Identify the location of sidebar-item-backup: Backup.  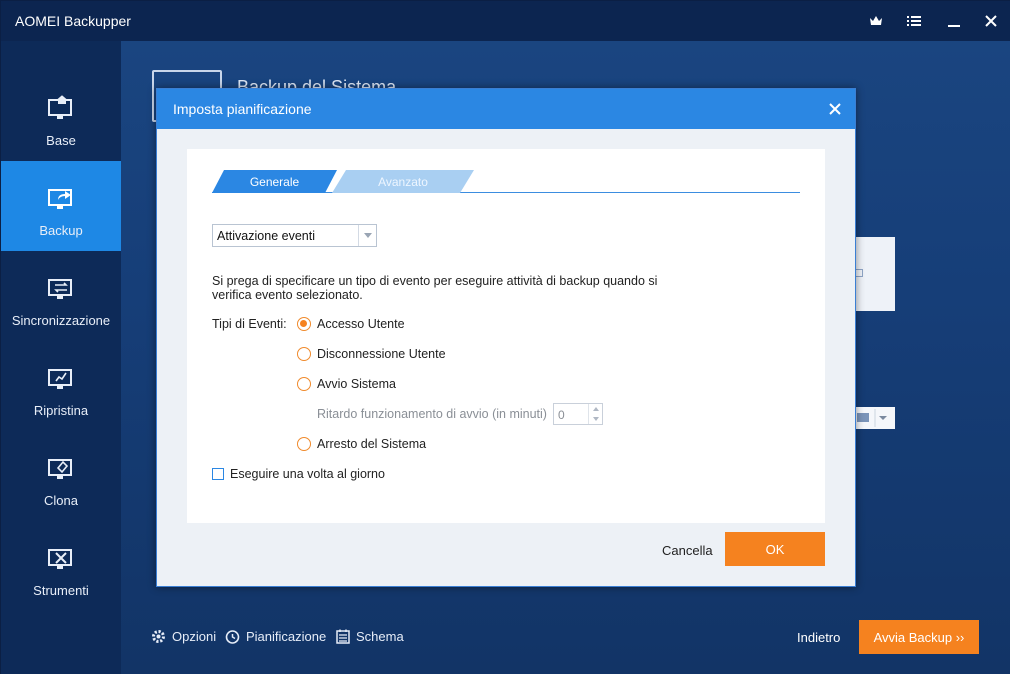
(61, 206).